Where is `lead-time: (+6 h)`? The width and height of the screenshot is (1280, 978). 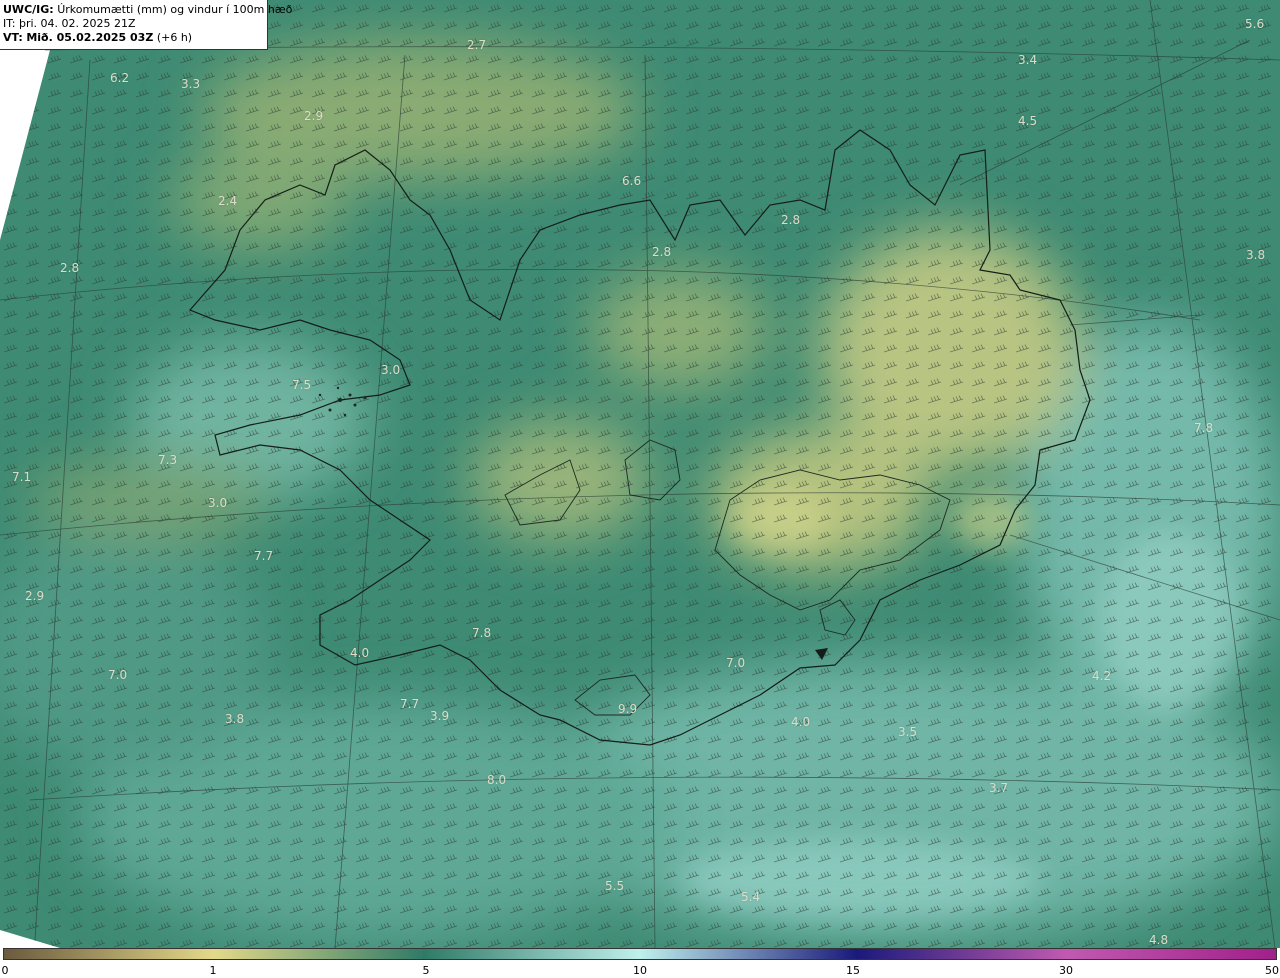 lead-time: (+6 h) is located at coordinates (174, 37).